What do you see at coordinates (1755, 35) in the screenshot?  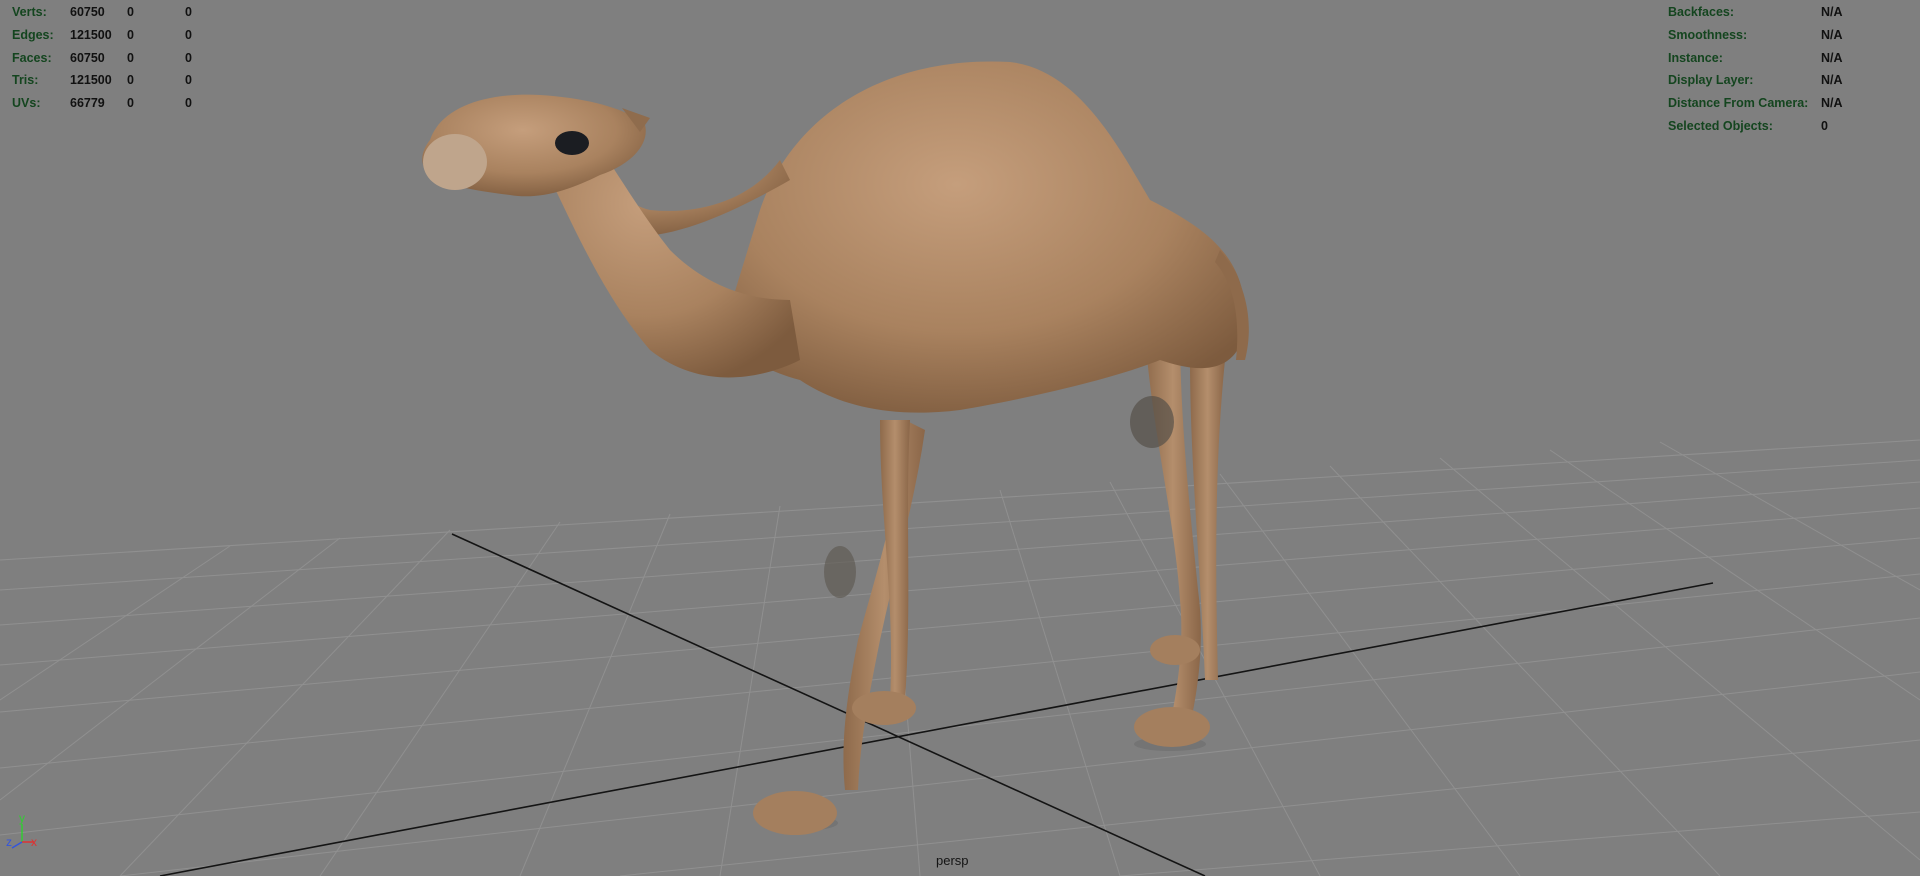 I see `hud-row-smoothness: Smoothness: N/A` at bounding box center [1755, 35].